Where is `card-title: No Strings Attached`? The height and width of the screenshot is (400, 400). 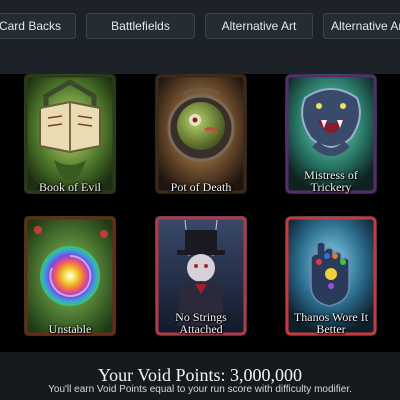 card-title: No Strings Attached is located at coordinates (201, 323).